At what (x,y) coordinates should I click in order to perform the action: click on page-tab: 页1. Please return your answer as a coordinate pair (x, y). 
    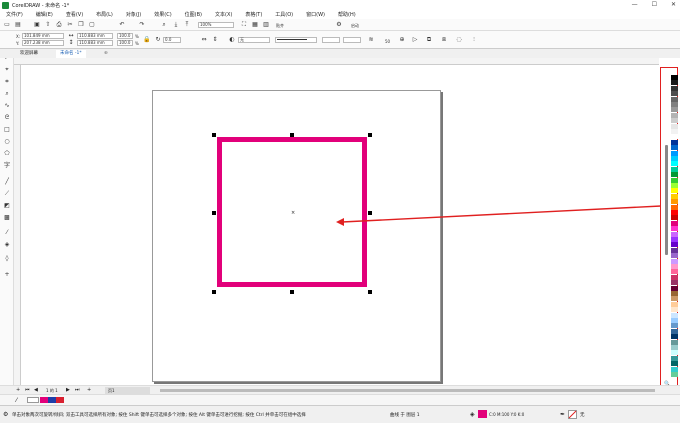
    Looking at the image, I should click on (127, 390).